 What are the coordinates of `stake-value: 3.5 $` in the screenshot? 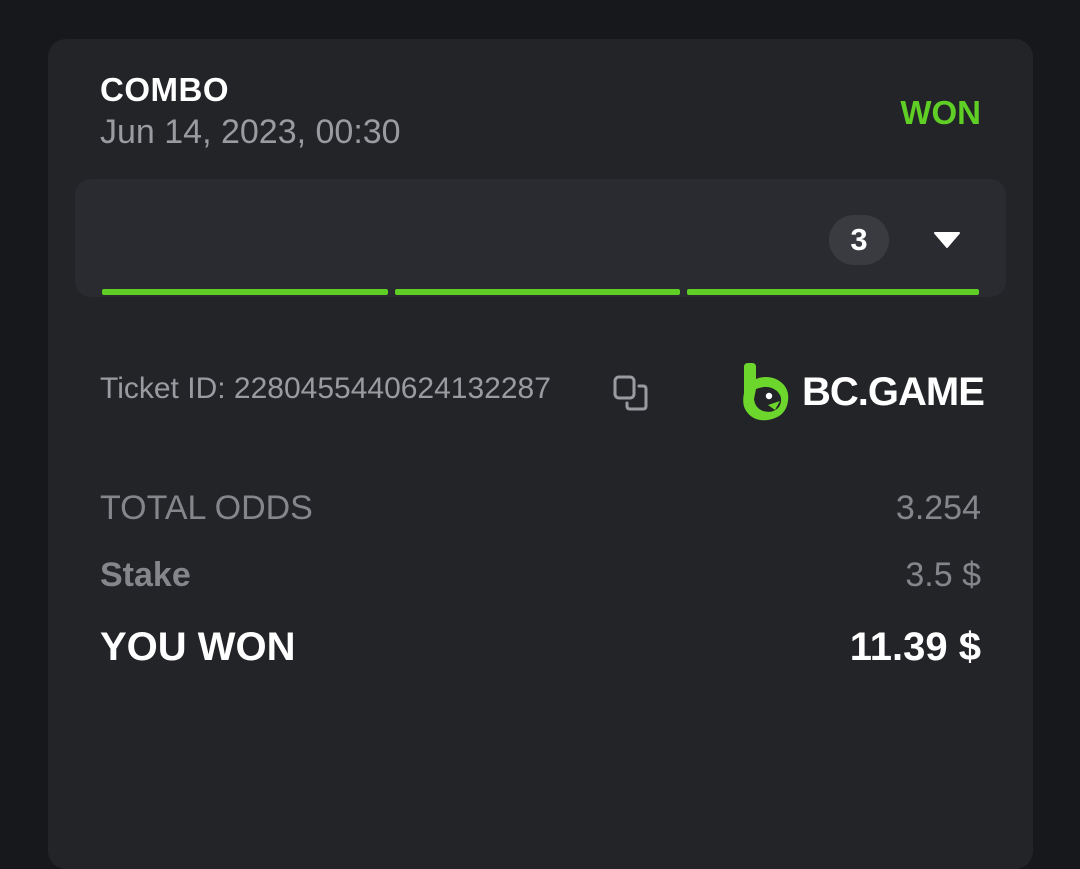 It's located at (943, 575).